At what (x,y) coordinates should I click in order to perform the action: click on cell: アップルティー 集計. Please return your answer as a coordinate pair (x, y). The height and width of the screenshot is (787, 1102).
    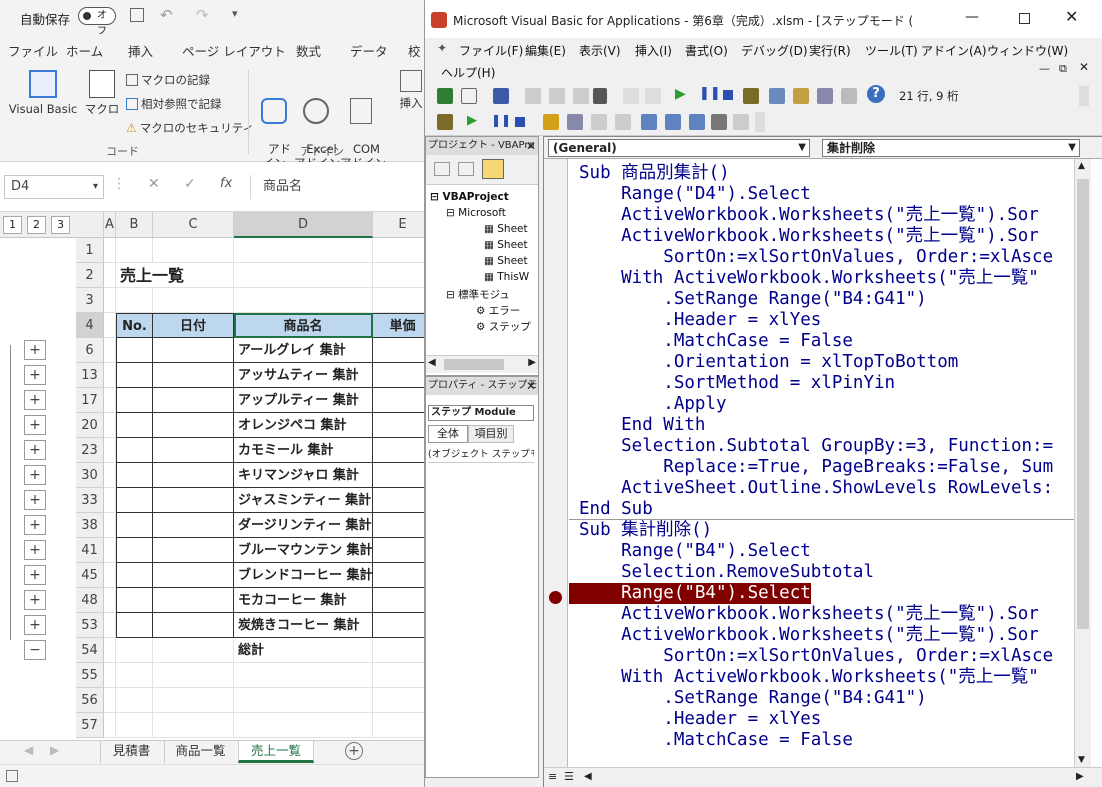
    Looking at the image, I should click on (303, 400).